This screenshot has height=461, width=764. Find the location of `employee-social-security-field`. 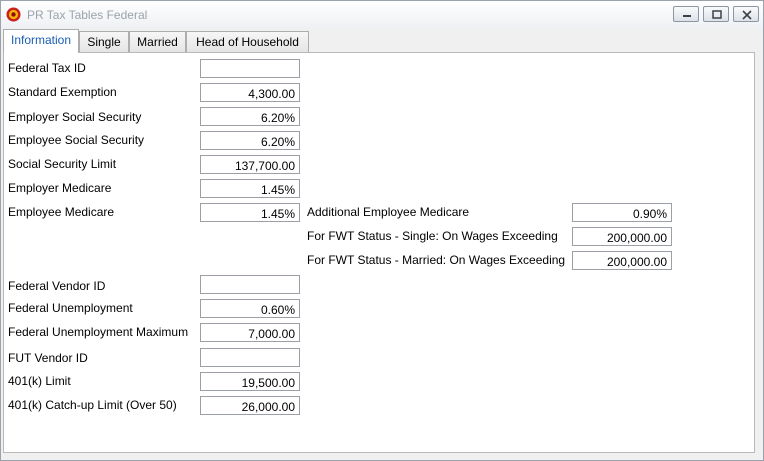

employee-social-security-field is located at coordinates (250, 140).